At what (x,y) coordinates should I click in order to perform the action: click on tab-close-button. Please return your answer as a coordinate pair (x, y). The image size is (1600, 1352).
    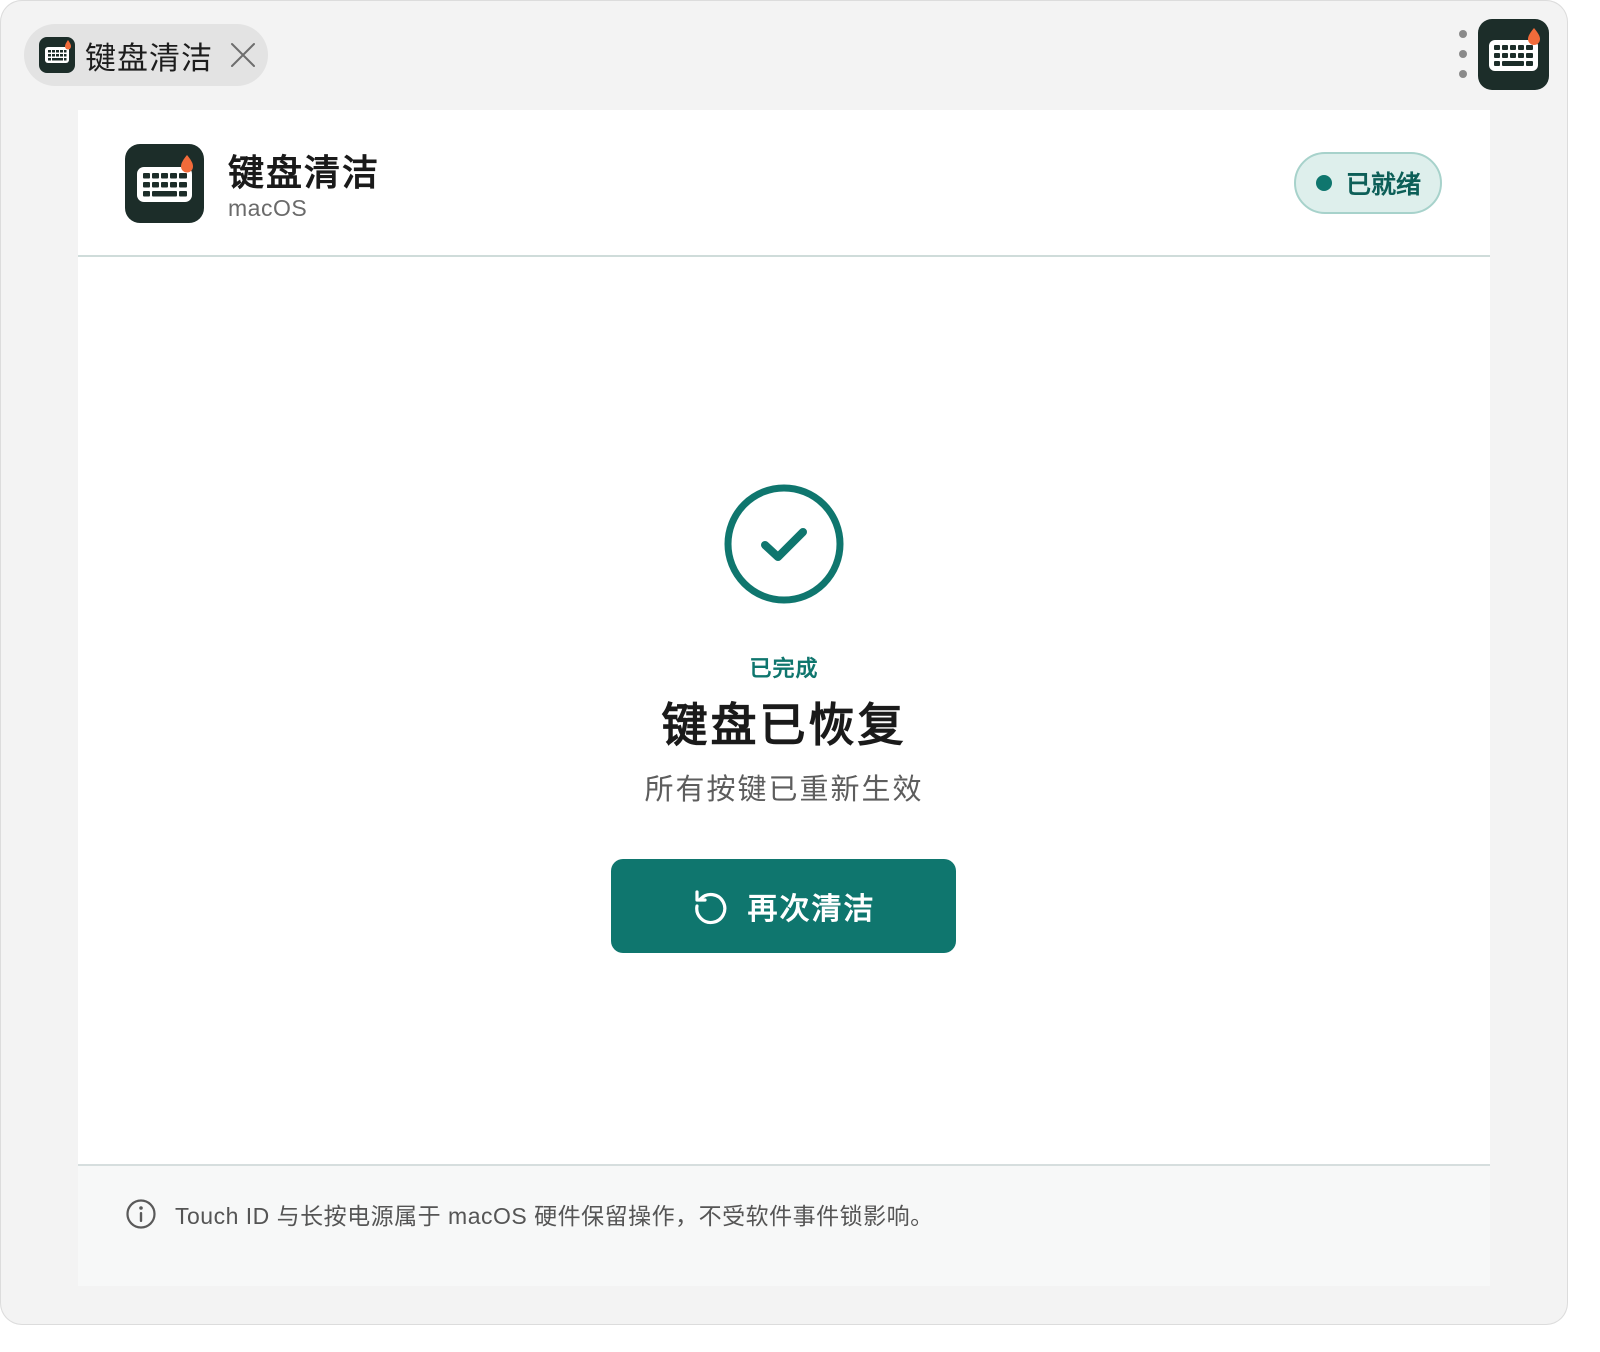
    Looking at the image, I should click on (243, 55).